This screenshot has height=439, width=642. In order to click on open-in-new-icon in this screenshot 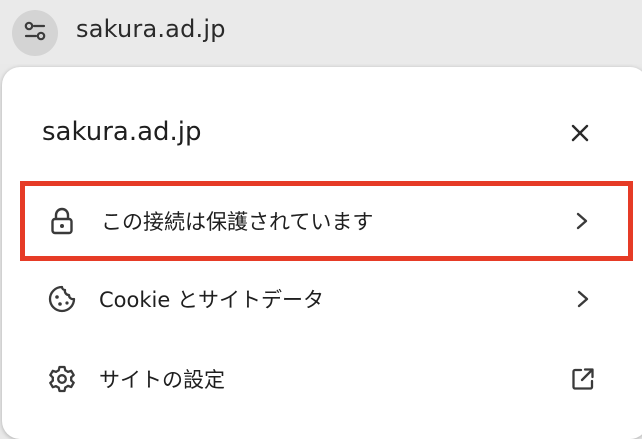, I will do `click(583, 379)`.